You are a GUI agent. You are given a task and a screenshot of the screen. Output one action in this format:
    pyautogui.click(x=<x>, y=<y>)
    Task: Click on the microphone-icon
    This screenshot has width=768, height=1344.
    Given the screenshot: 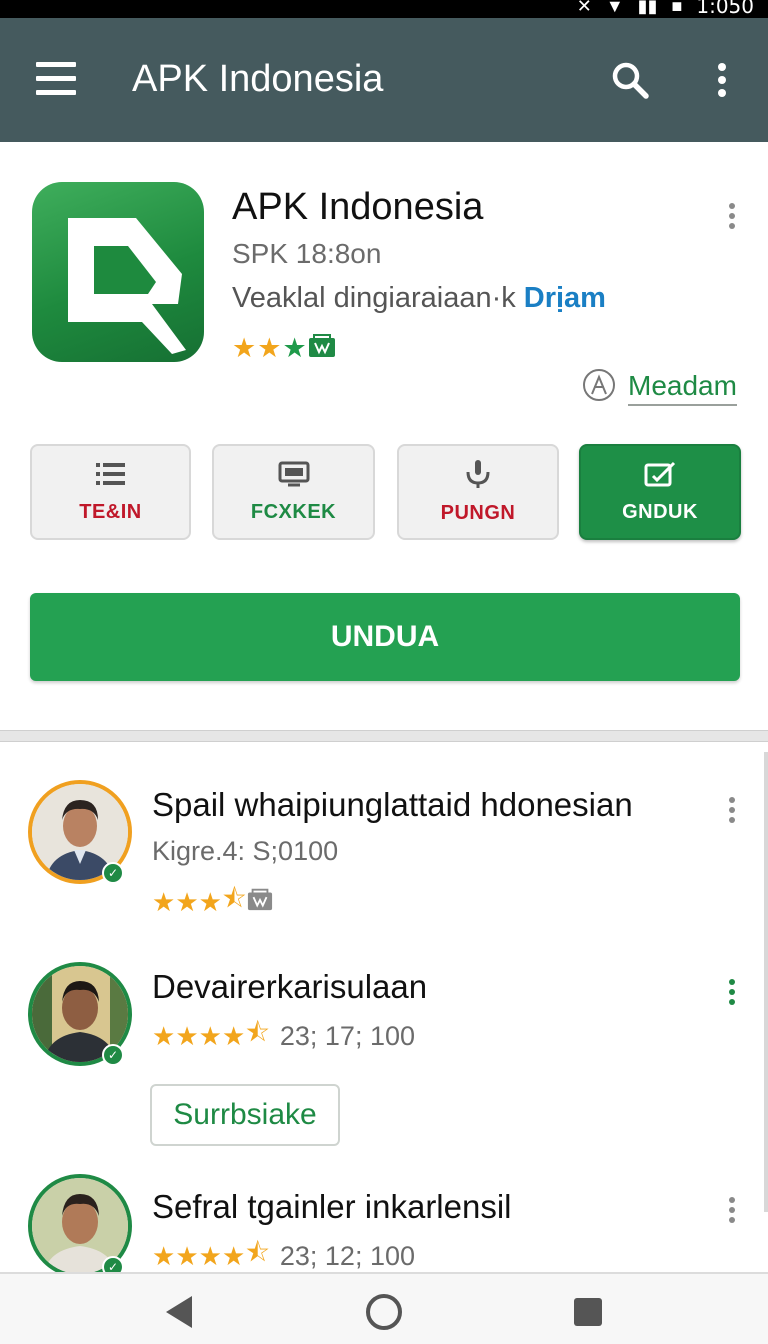 What is the action you would take?
    pyautogui.click(x=478, y=476)
    